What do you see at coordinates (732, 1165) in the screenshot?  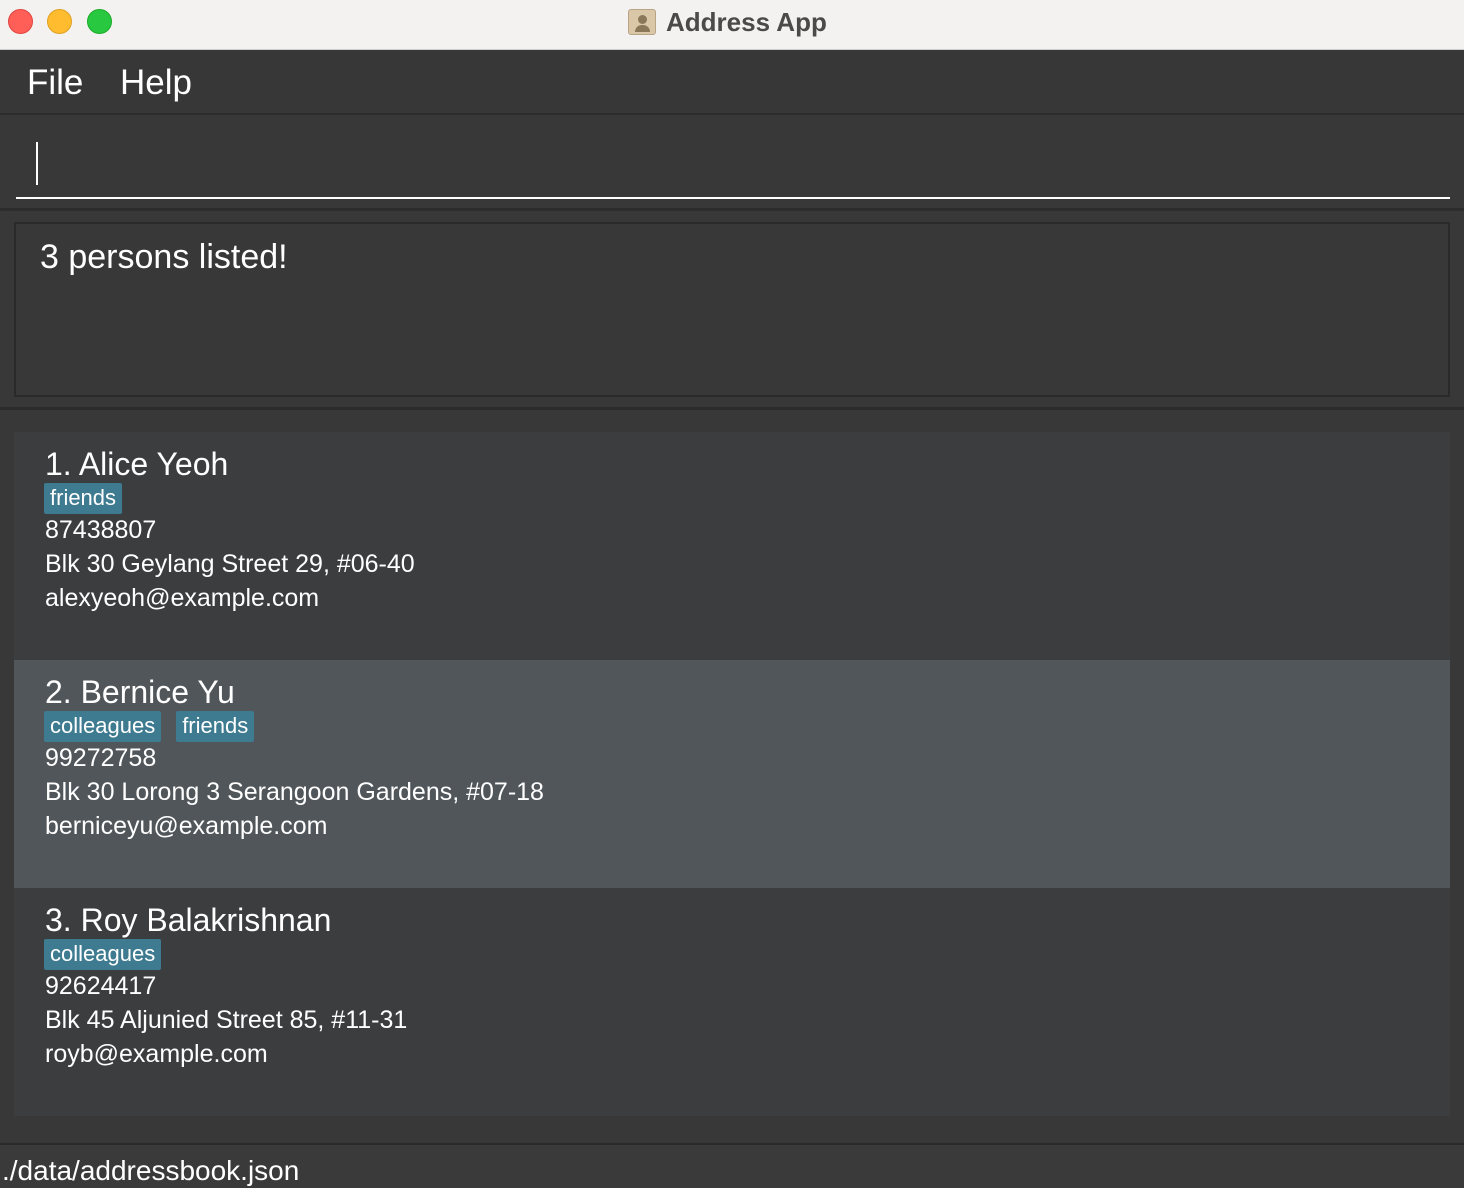 I see `status-bar: ./data/addressbook.json` at bounding box center [732, 1165].